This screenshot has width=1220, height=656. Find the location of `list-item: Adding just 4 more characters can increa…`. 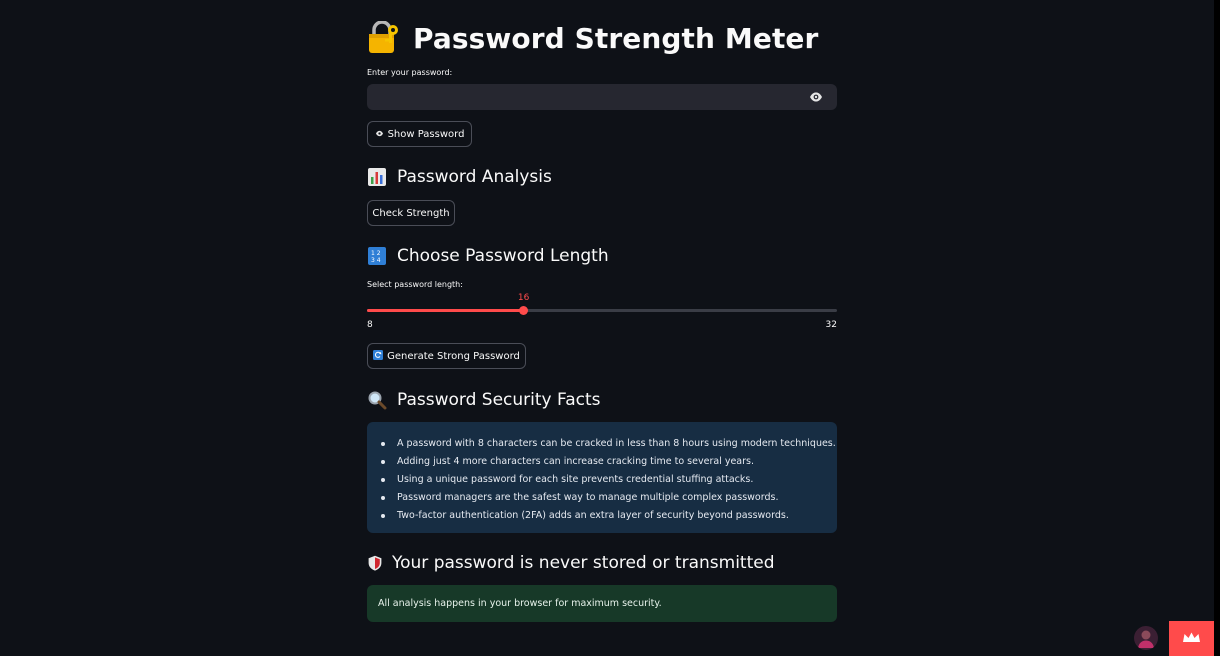

list-item: Adding just 4 more characters can increa… is located at coordinates (603, 462).